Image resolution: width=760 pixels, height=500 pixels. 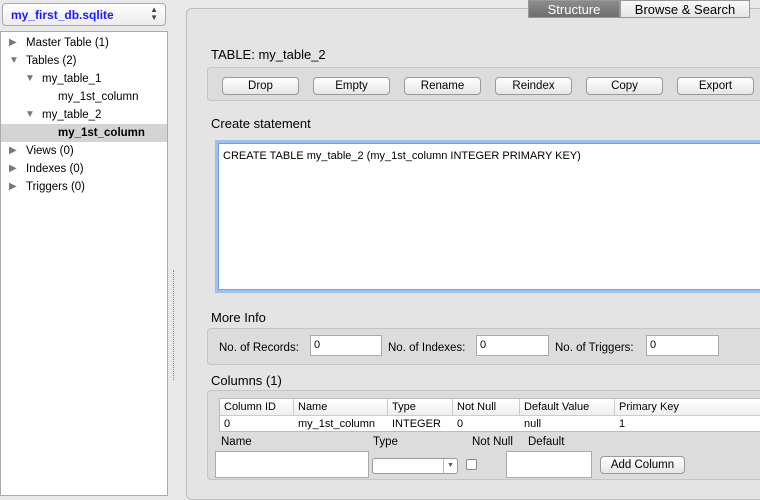 What do you see at coordinates (292, 464) in the screenshot?
I see `new-column-name-input` at bounding box center [292, 464].